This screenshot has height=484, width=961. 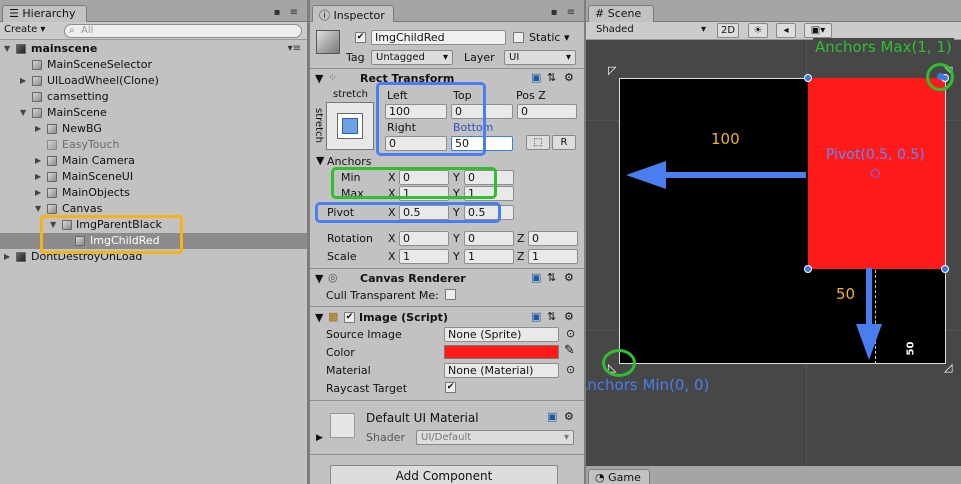 What do you see at coordinates (450, 387) in the screenshot?
I see `raycast-target-checkbox: ✔` at bounding box center [450, 387].